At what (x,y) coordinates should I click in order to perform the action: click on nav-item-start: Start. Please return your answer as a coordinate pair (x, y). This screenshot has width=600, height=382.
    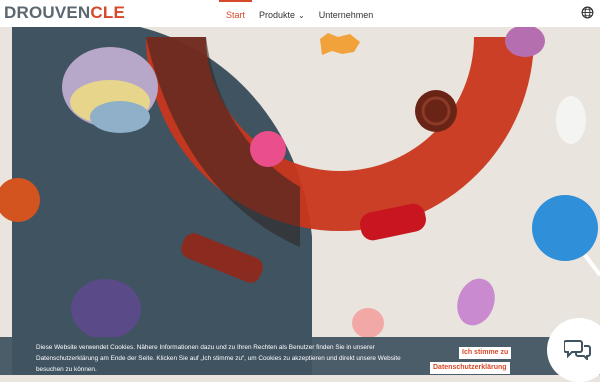
    Looking at the image, I should click on (236, 13).